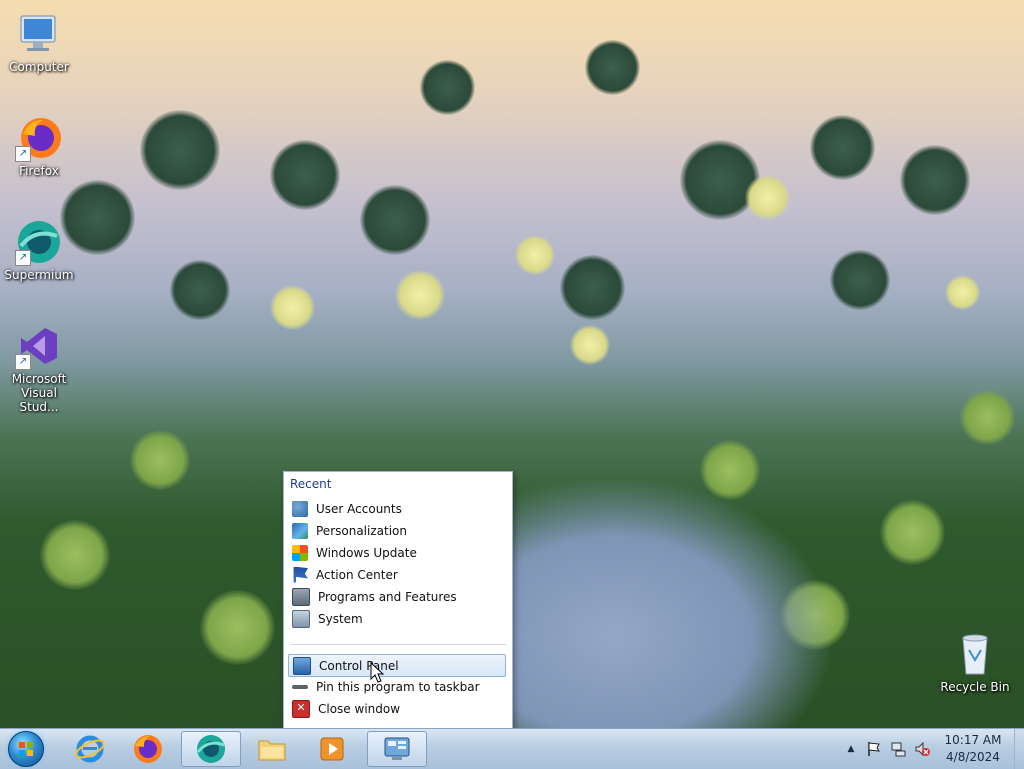 The width and height of the screenshot is (1024, 769). What do you see at coordinates (39, 138) in the screenshot?
I see `firefox-icon: ↗` at bounding box center [39, 138].